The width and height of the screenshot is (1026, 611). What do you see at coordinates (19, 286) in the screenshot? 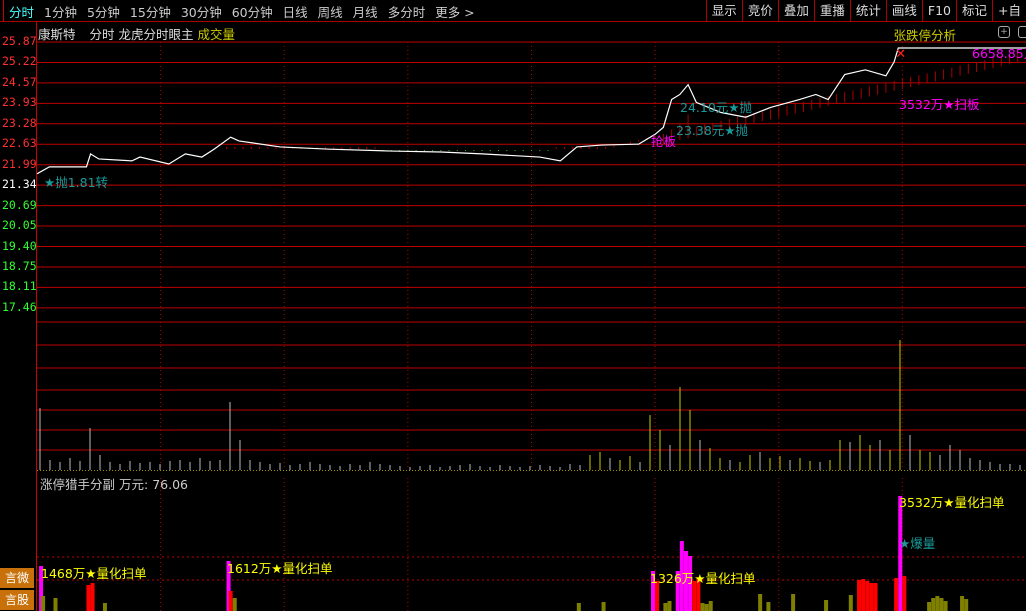
I see `price-tick-label: 18.11` at bounding box center [19, 286].